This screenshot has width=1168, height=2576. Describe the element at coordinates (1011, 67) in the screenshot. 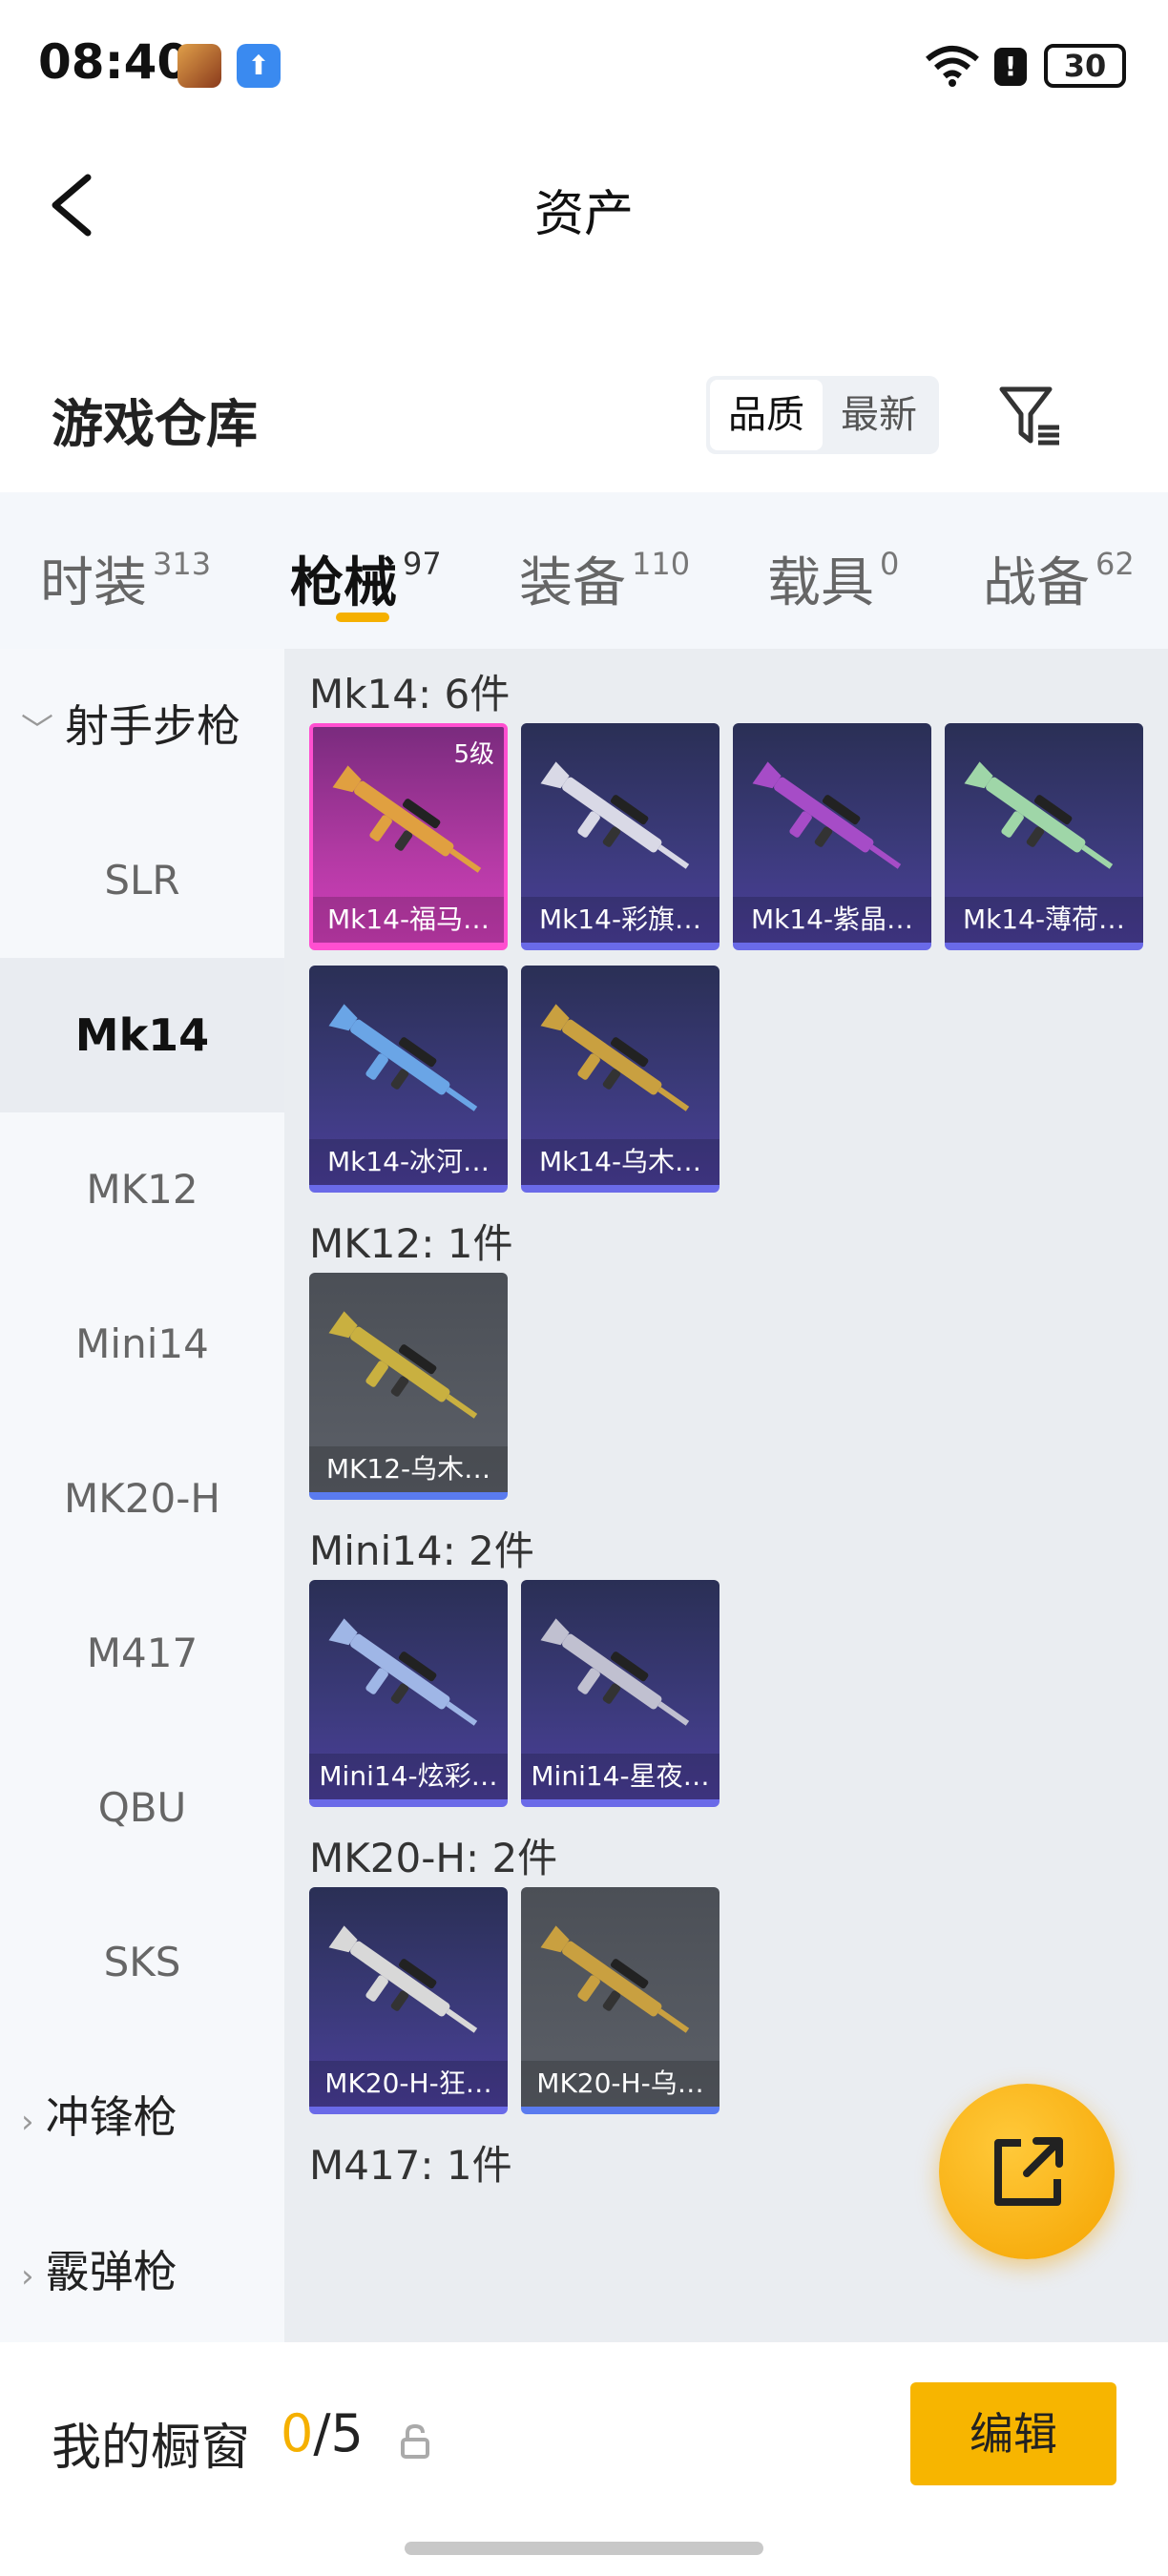

I see `notification-icon: !` at that location.